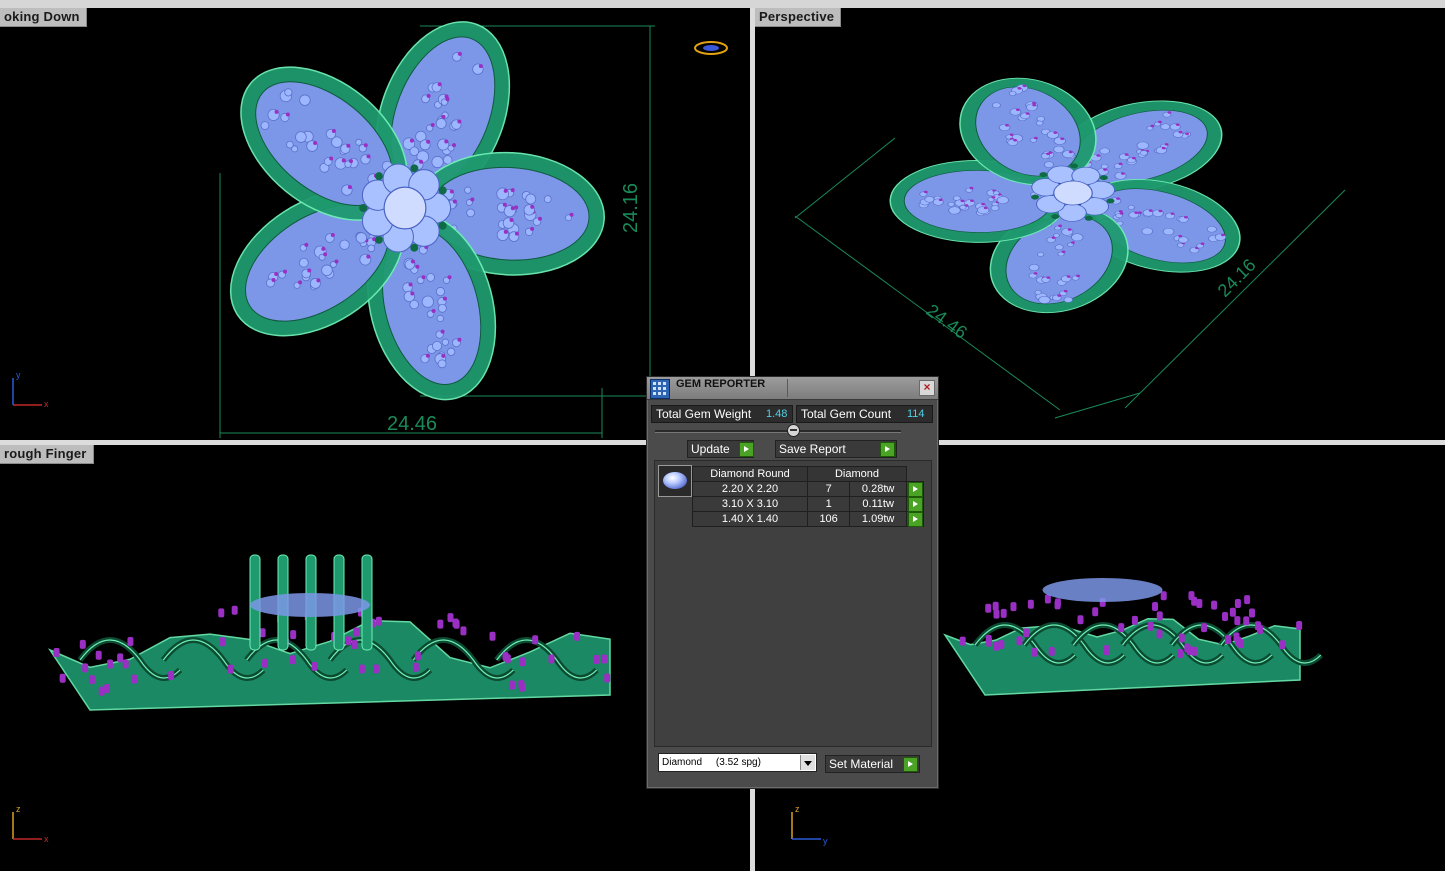  Describe the element at coordinates (792, 388) in the screenshot. I see `panel-titlebar: GEM REPORTER ×` at that location.